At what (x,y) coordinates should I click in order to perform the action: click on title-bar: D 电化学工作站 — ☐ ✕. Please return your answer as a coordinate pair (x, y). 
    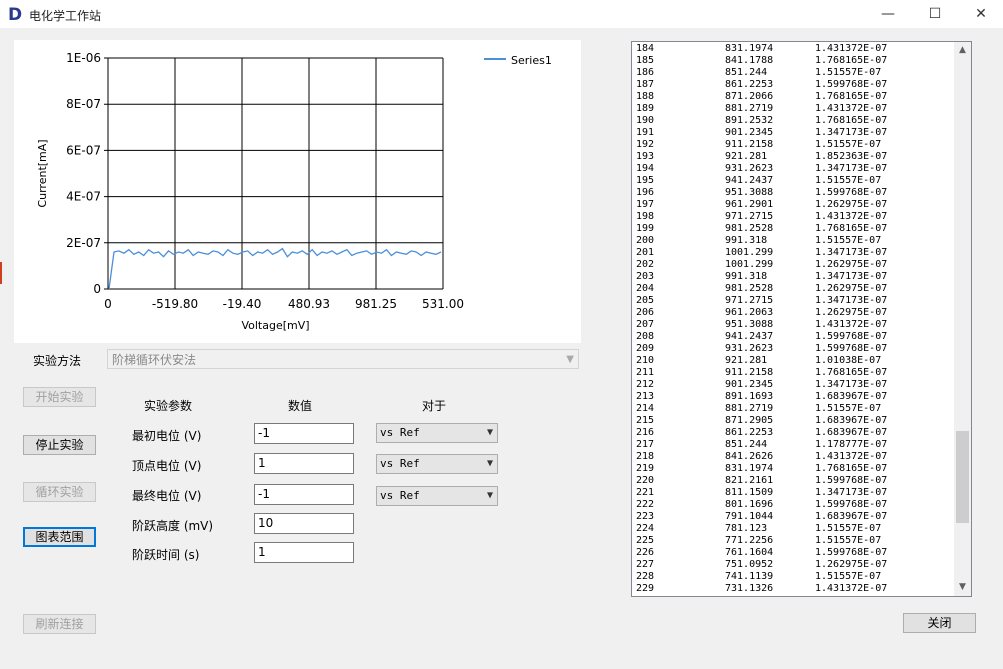
    Looking at the image, I should click on (501, 14).